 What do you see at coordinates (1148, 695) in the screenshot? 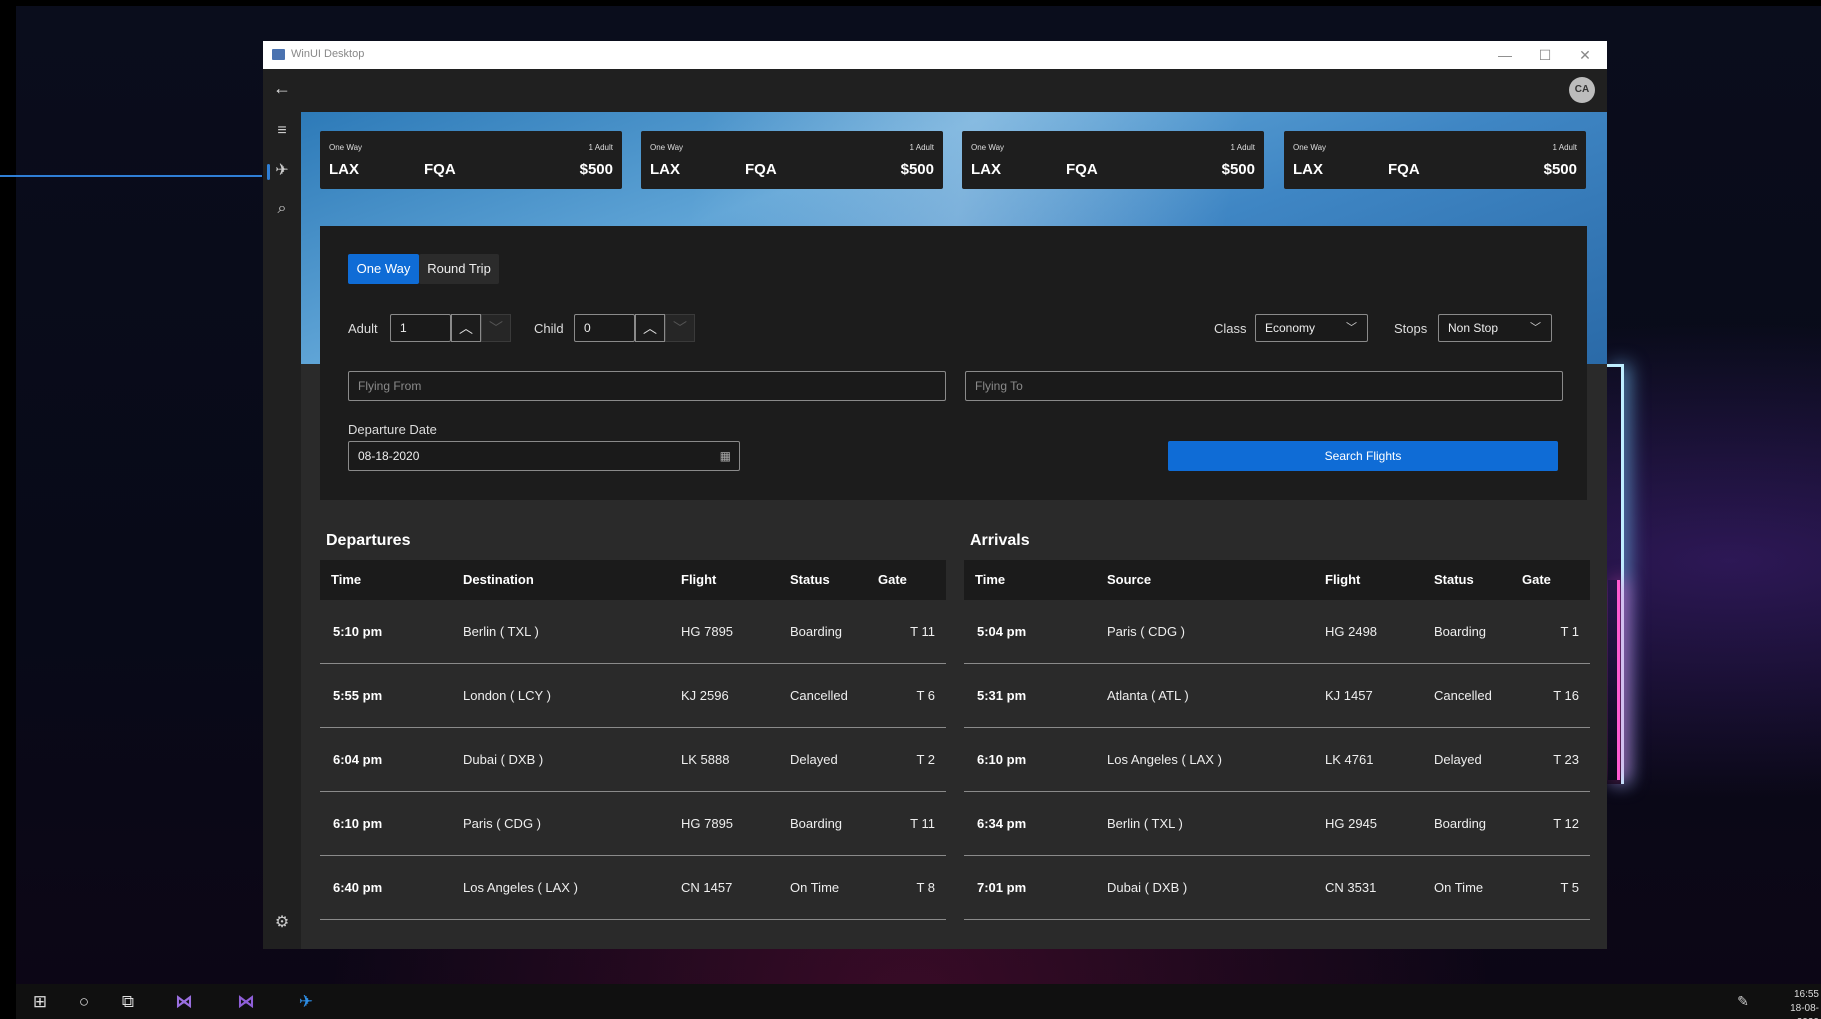
I see `row-source: Atlanta ( ATL )` at bounding box center [1148, 695].